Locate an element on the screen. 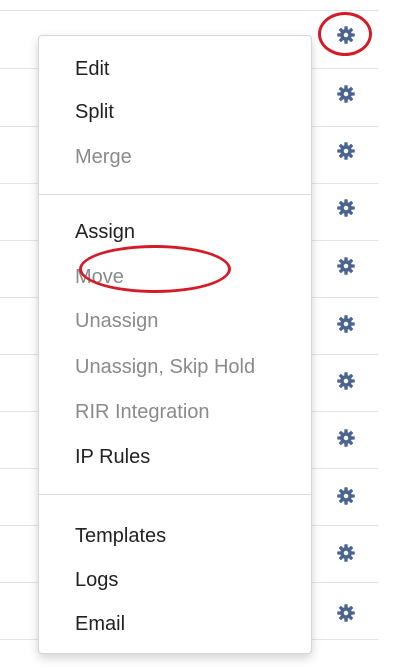 This screenshot has width=398, height=667. menu-item-templates: Templates is located at coordinates (175, 536).